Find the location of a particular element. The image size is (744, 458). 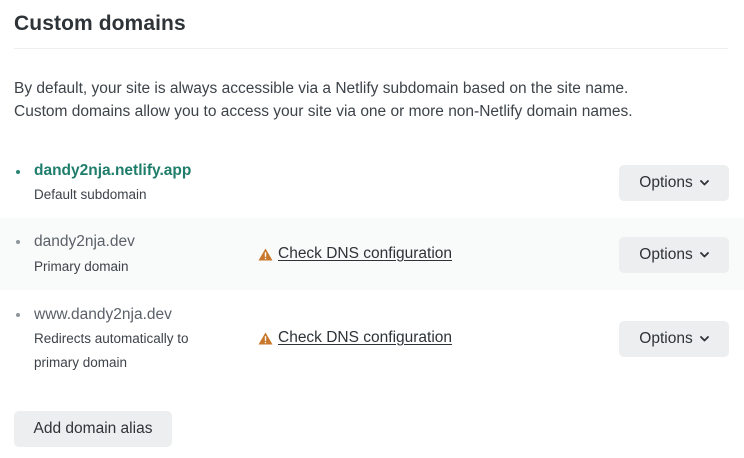

domain-name: dandy2nja.dev is located at coordinates (84, 242).